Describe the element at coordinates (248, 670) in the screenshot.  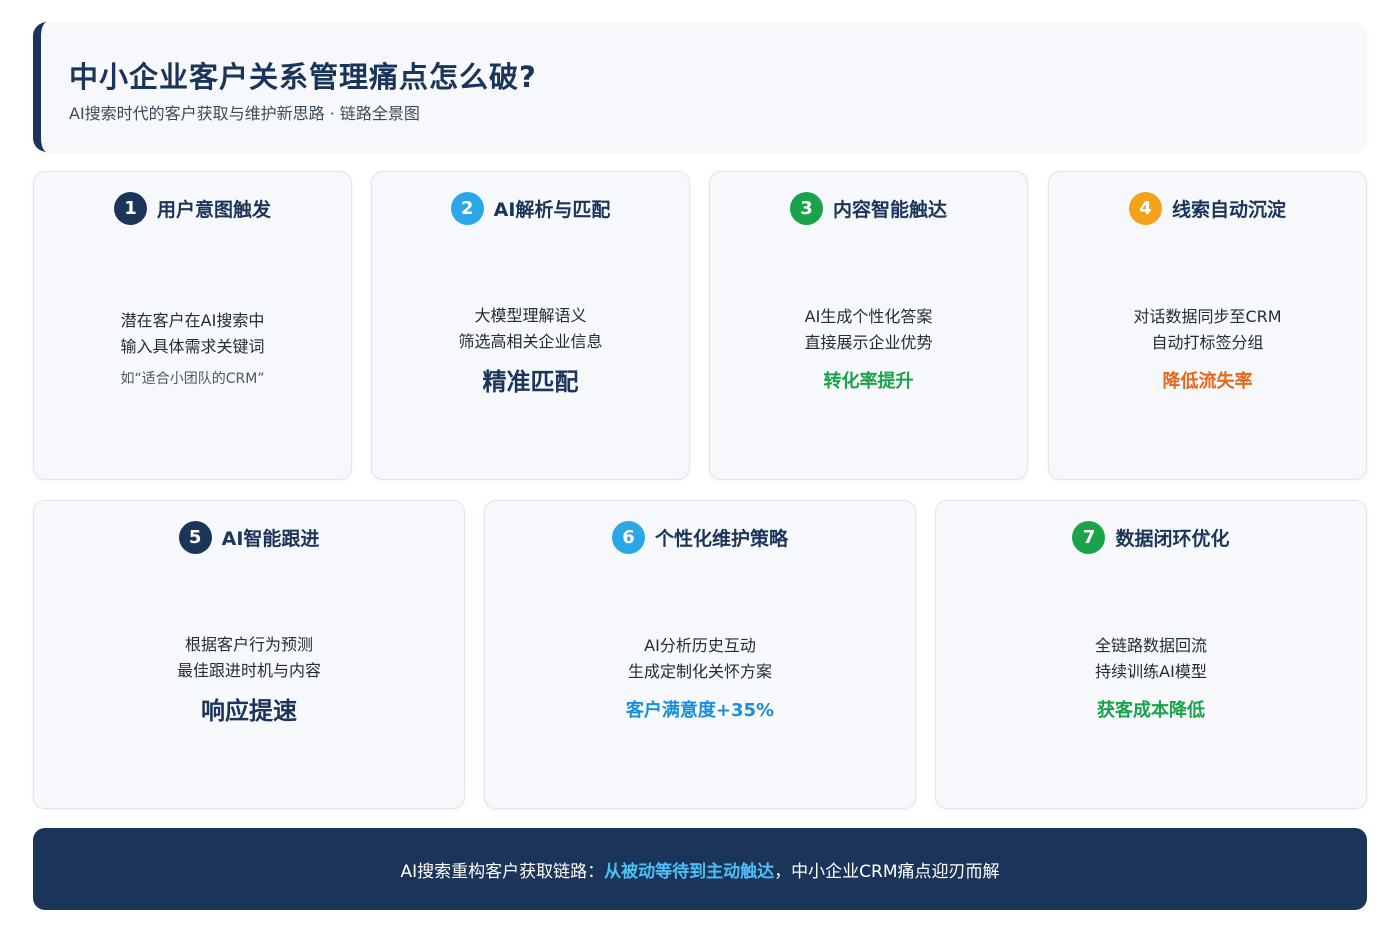
I see `step-desc-line-2: 最佳跟进时机与内容` at that location.